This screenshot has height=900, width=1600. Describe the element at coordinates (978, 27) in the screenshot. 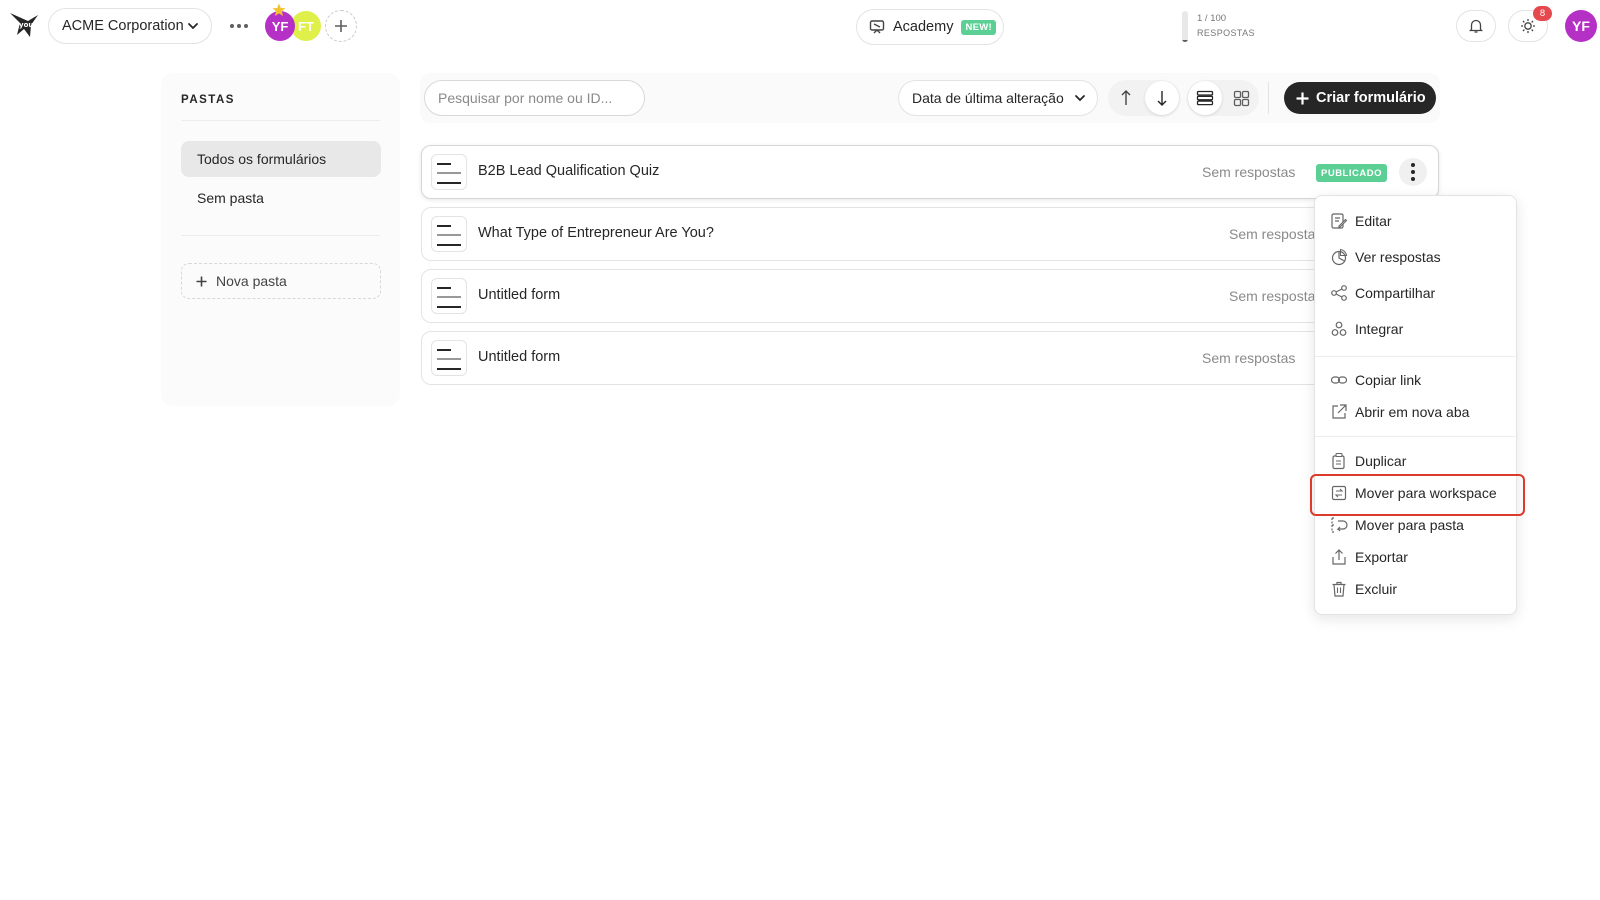

I see `new-badge: NEW!` at that location.